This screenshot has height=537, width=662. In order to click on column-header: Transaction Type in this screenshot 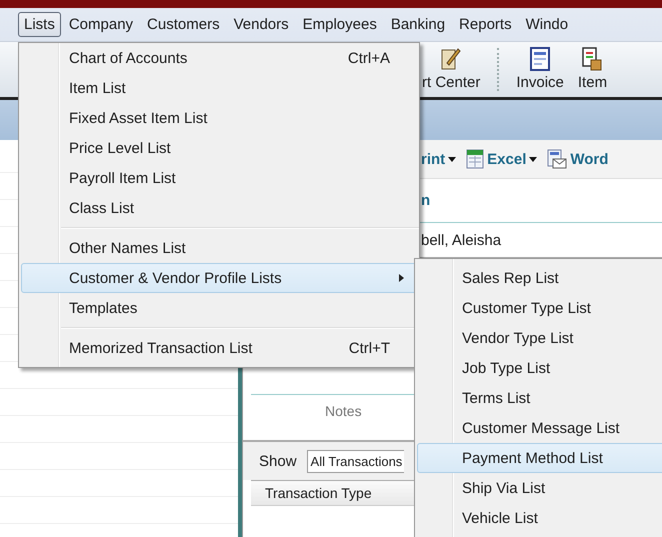, I will do `click(332, 493)`.